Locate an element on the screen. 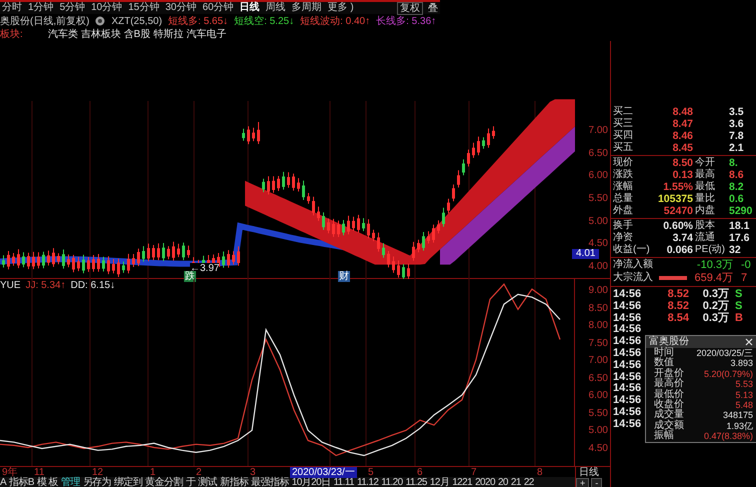 This screenshot has width=756, height=487. bottom-tab: 新指标 is located at coordinates (234, 482).